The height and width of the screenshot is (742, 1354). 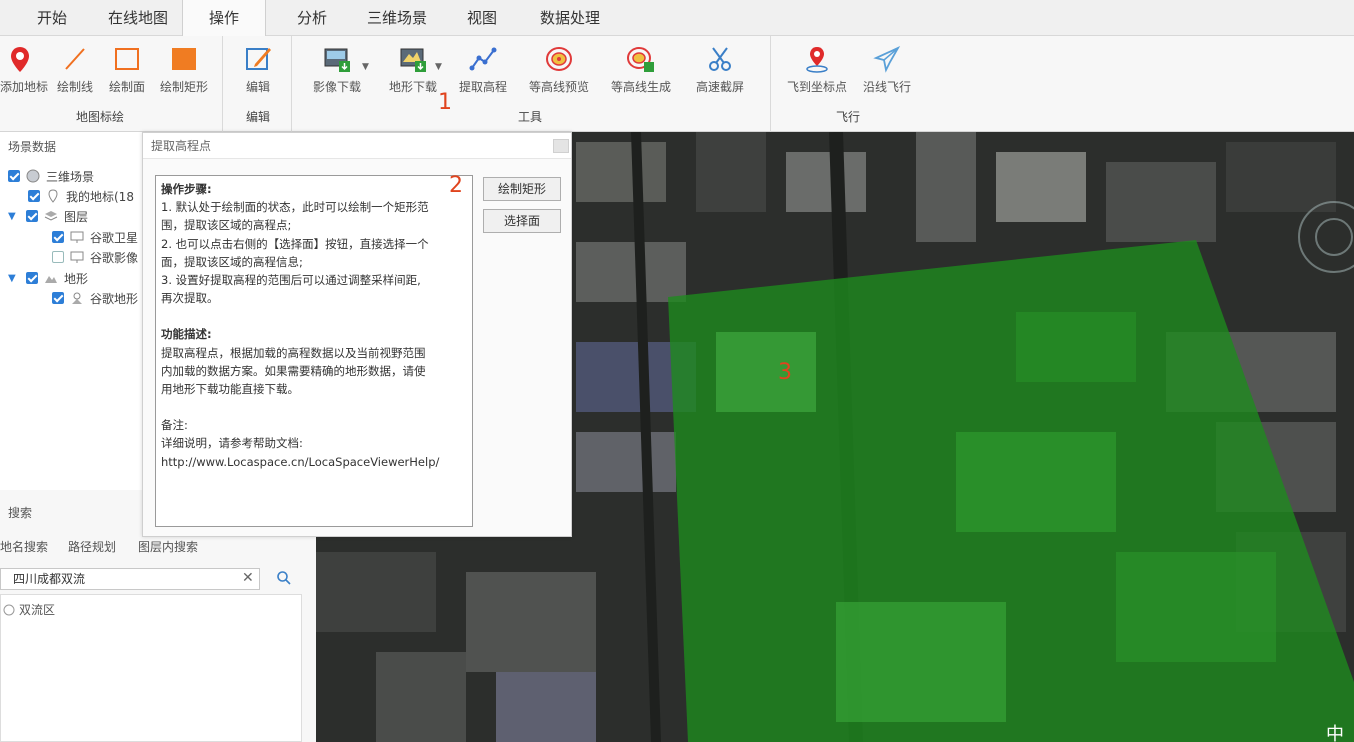 I want to click on contour-preview-label: 等高线预览, so click(x=558, y=87).